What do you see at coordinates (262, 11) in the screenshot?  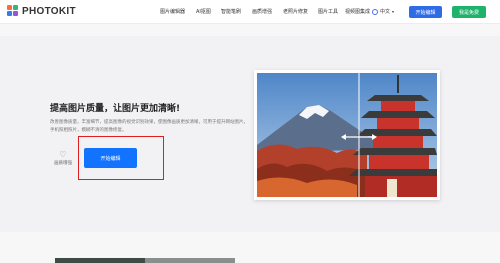 I see `menu-item-quality-enhance: 画质增强` at bounding box center [262, 11].